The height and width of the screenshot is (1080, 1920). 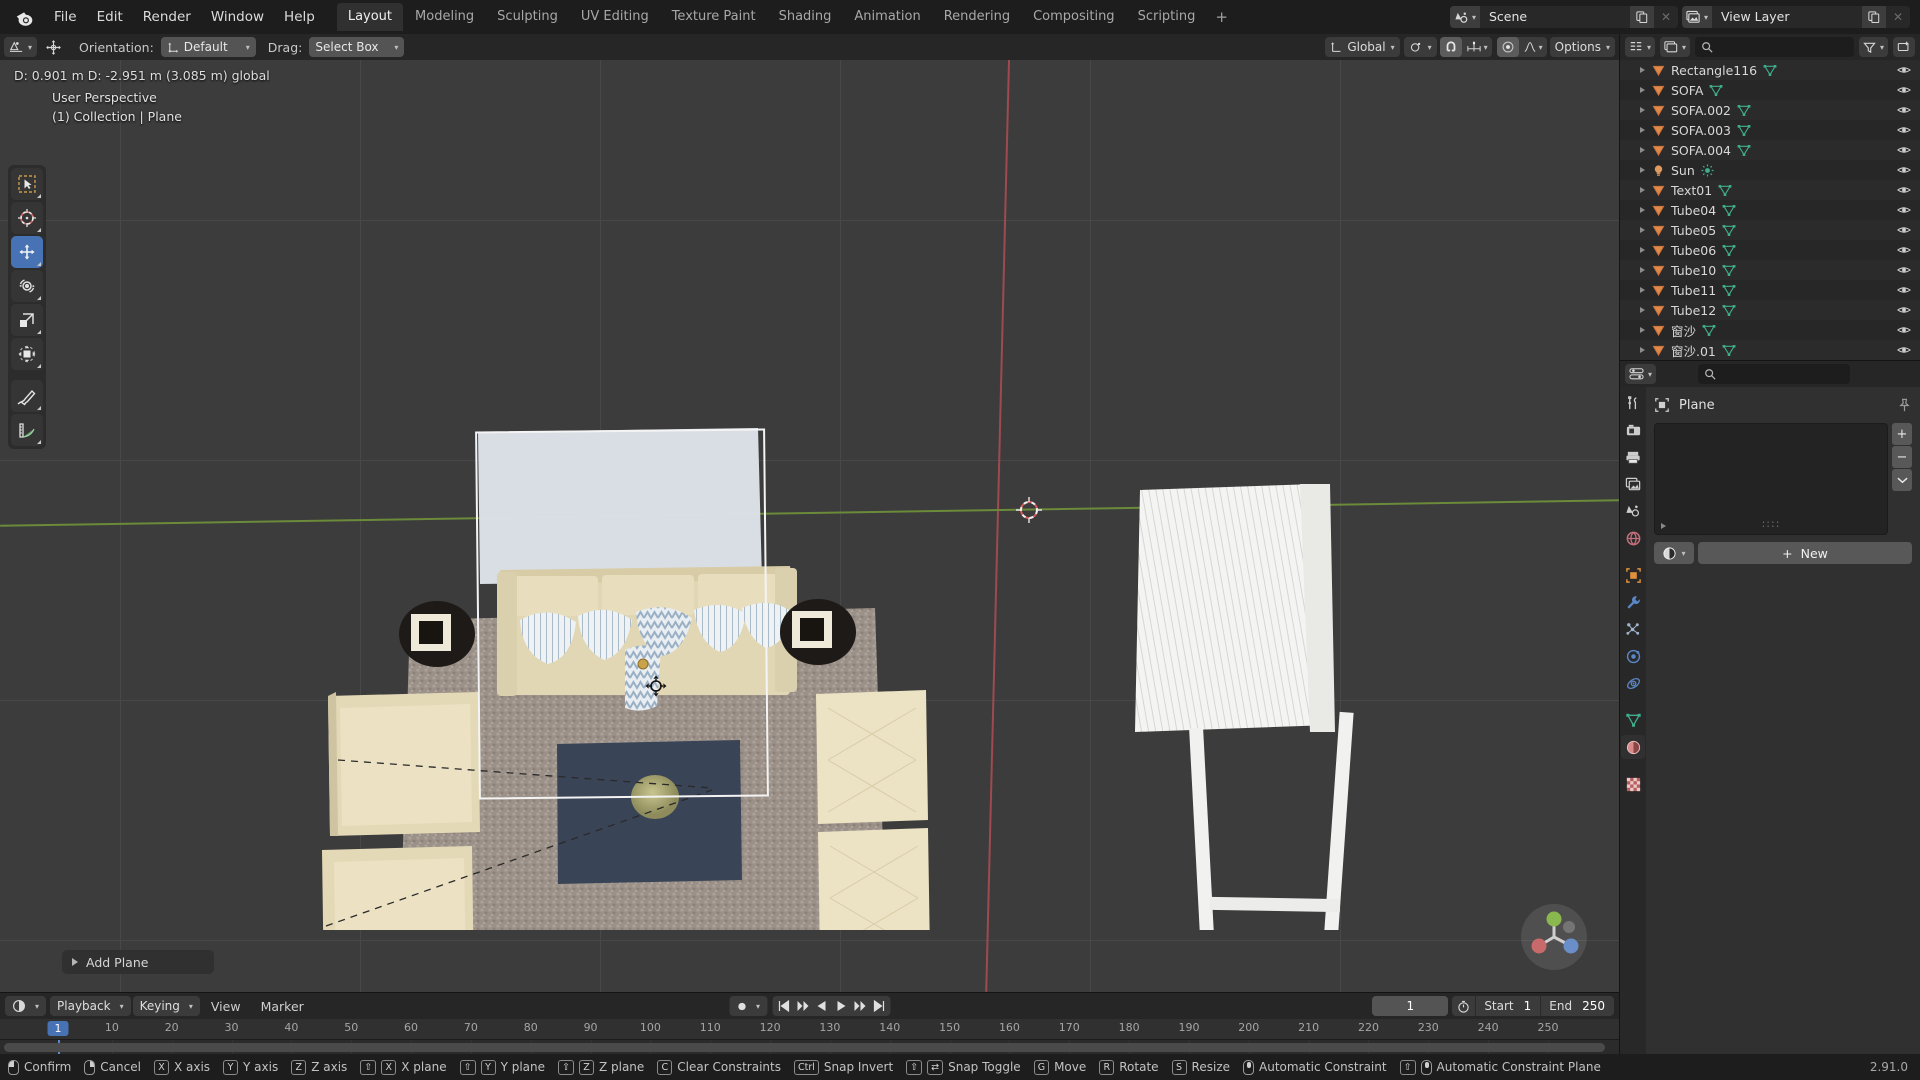 What do you see at coordinates (27, 320) in the screenshot?
I see `scale-tool` at bounding box center [27, 320].